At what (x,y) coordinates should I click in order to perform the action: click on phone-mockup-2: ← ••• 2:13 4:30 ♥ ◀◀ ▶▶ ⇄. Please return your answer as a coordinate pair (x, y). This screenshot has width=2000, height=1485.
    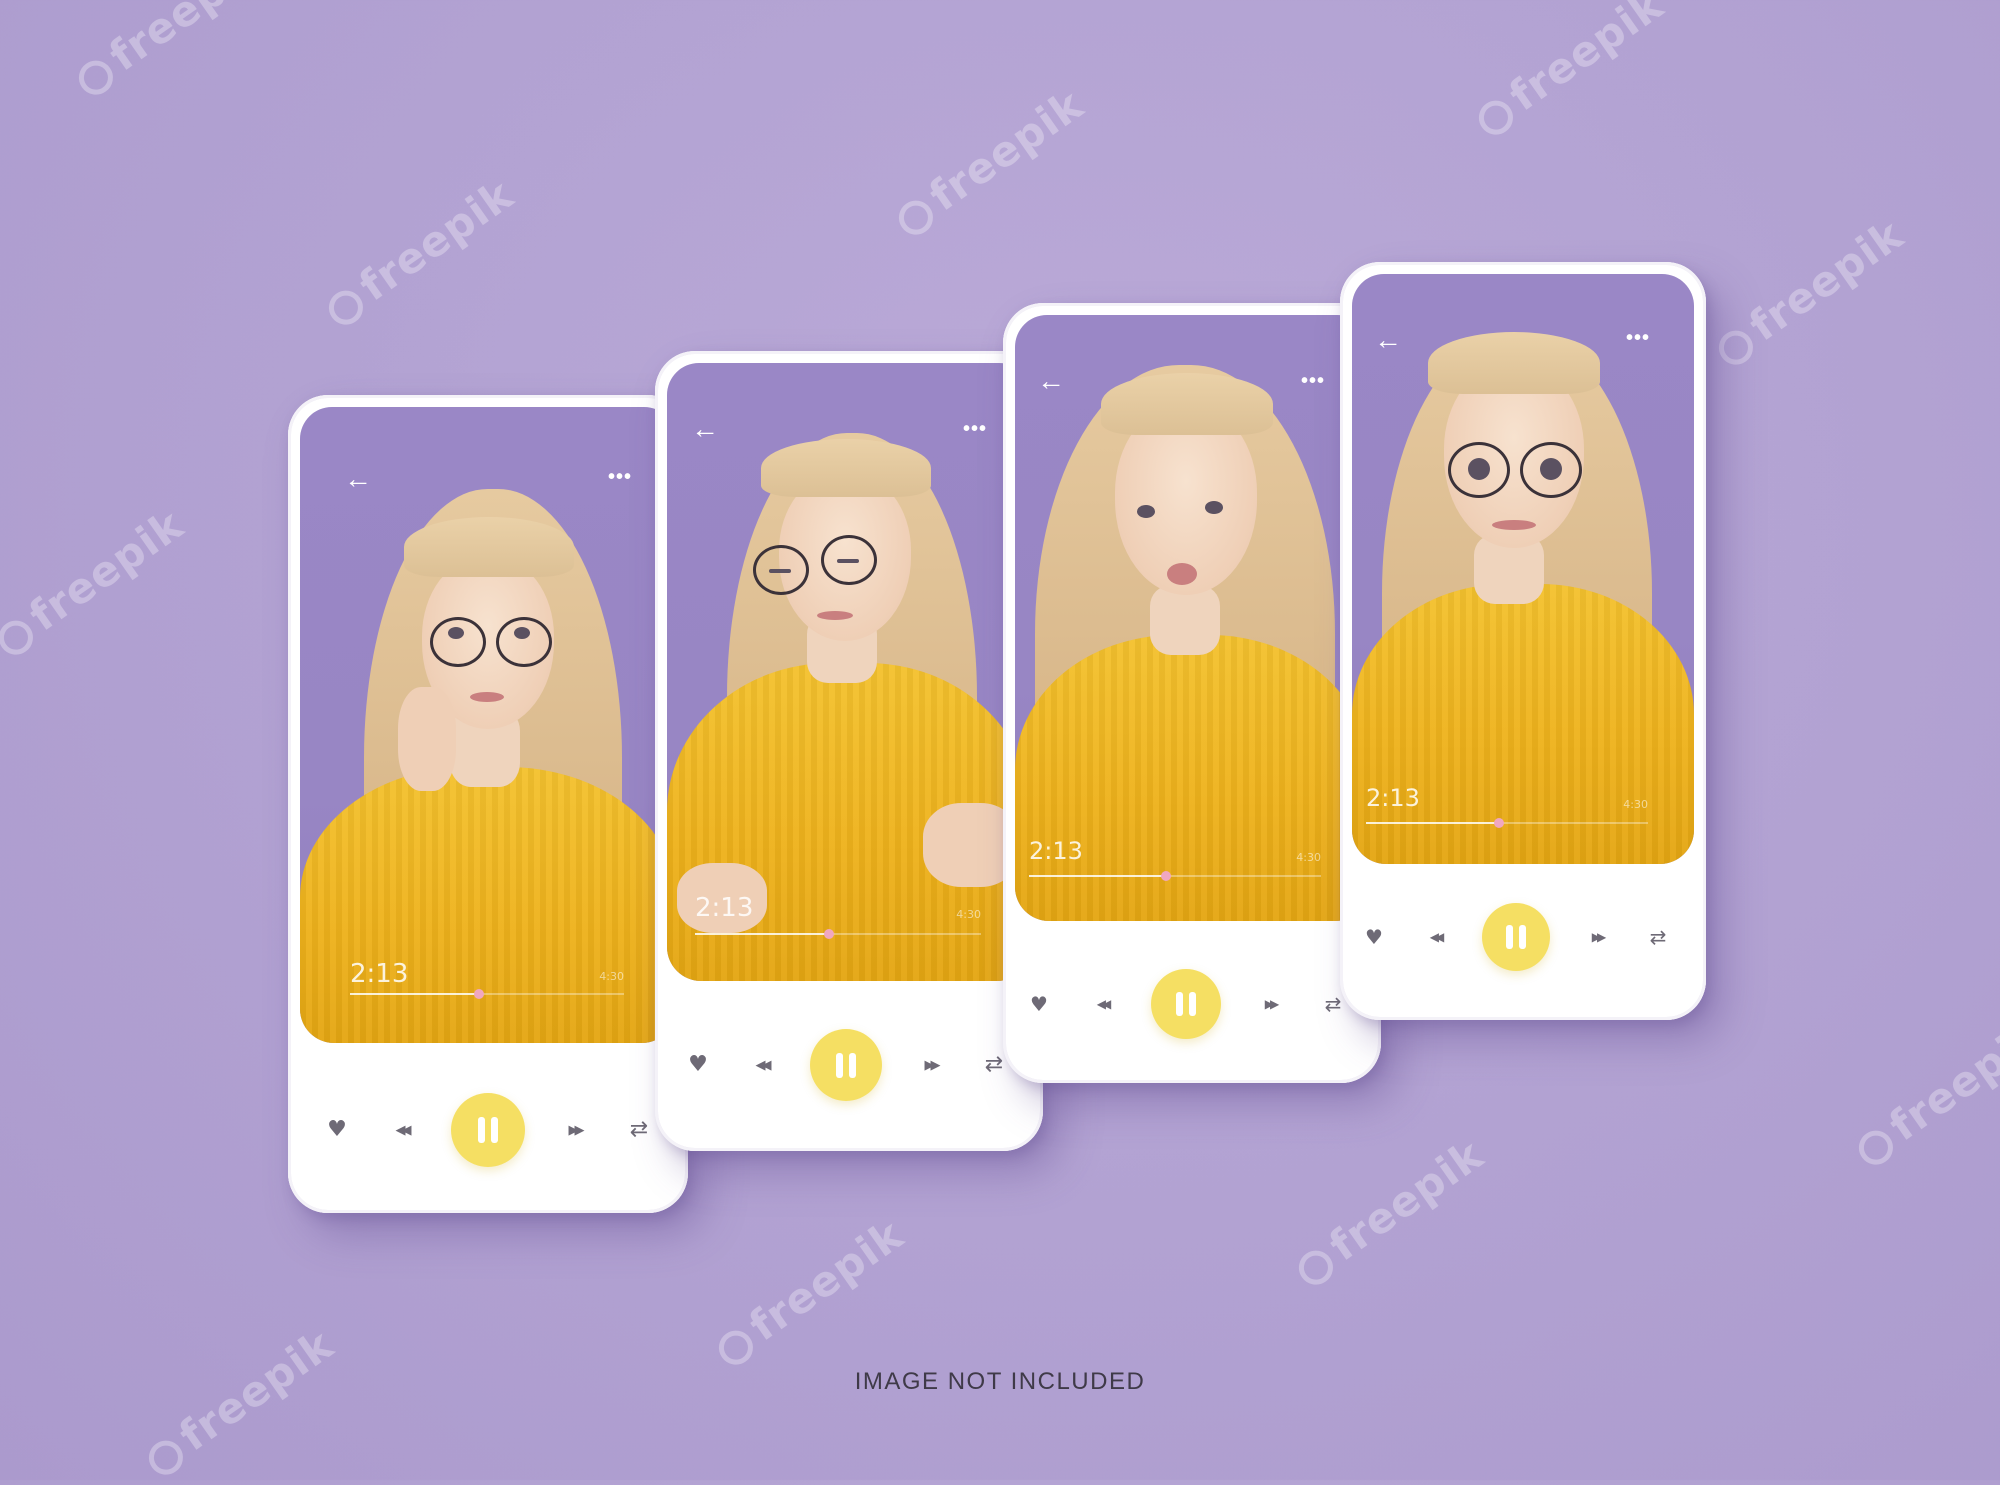
    Looking at the image, I should click on (849, 751).